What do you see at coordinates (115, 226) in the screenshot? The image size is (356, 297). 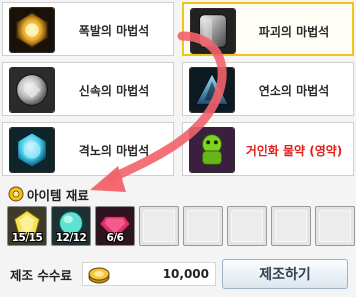 I see `material-slot: 6/6` at bounding box center [115, 226].